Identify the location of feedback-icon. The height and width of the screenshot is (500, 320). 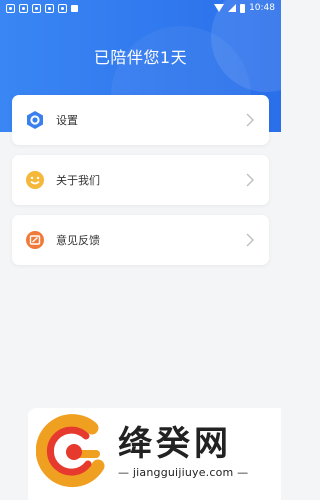
(35, 240).